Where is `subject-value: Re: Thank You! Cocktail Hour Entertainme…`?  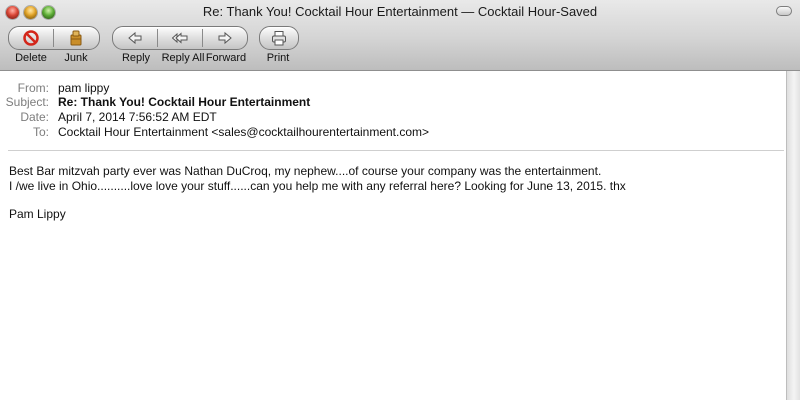 subject-value: Re: Thank You! Cocktail Hour Entertainme… is located at coordinates (184, 102).